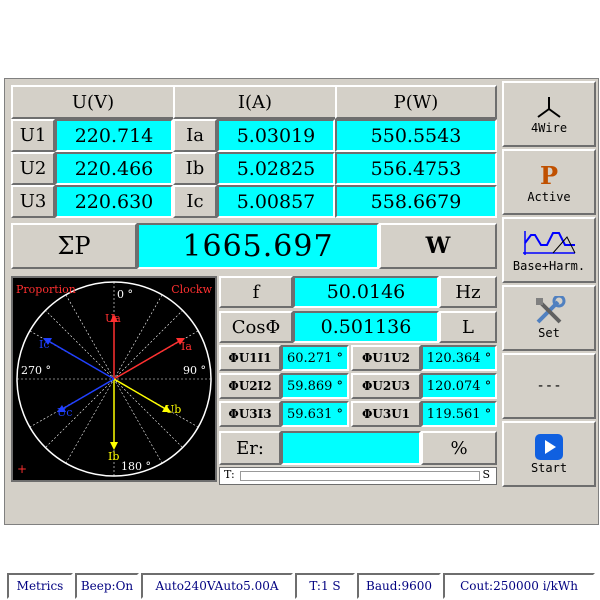 The image size is (600, 600). I want to click on total-power-value: 1665.697, so click(258, 246).